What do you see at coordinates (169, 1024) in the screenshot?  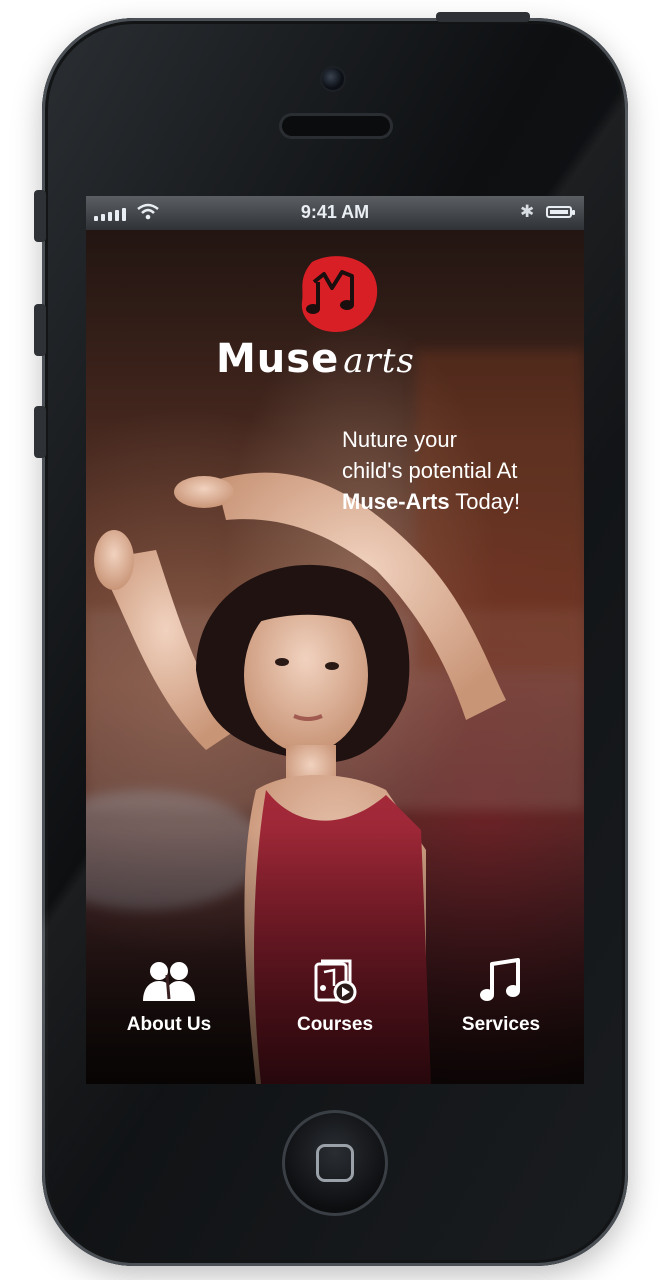 I see `nav-about-us-label: About Us` at bounding box center [169, 1024].